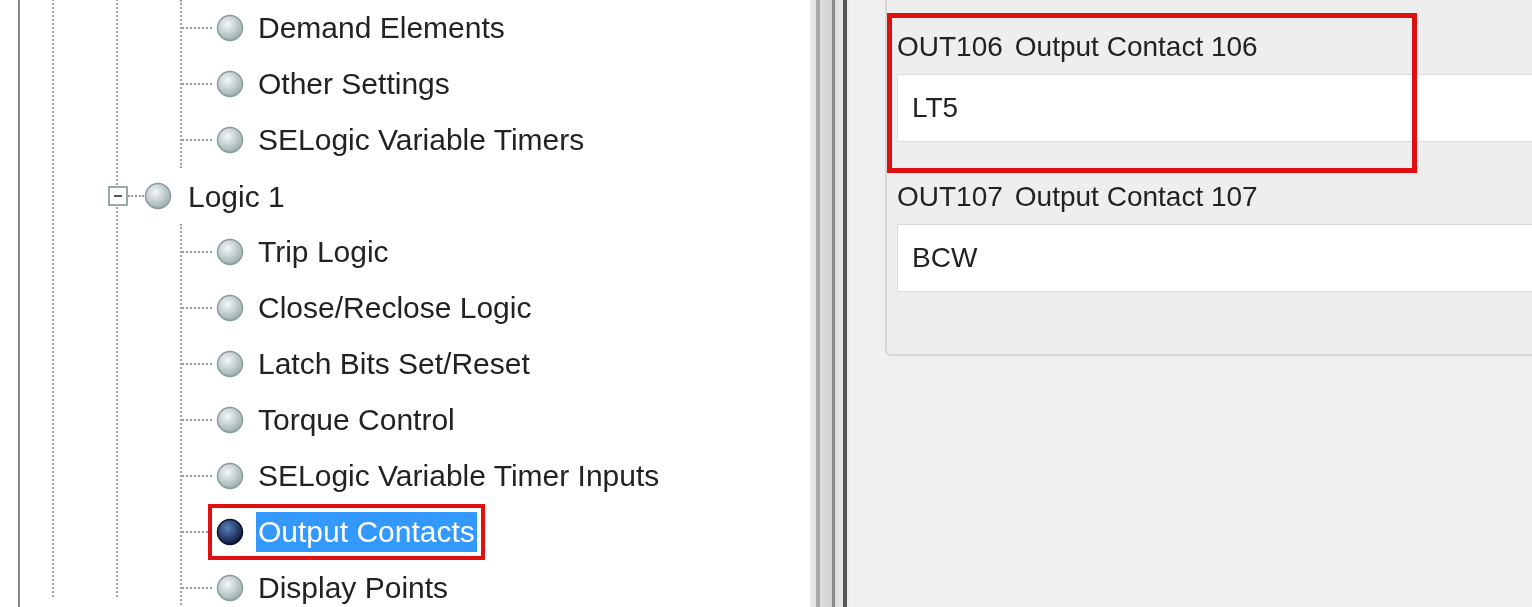  Describe the element at coordinates (394, 364) in the screenshot. I see `tree-item: Latch Bits Set/Reset` at that location.